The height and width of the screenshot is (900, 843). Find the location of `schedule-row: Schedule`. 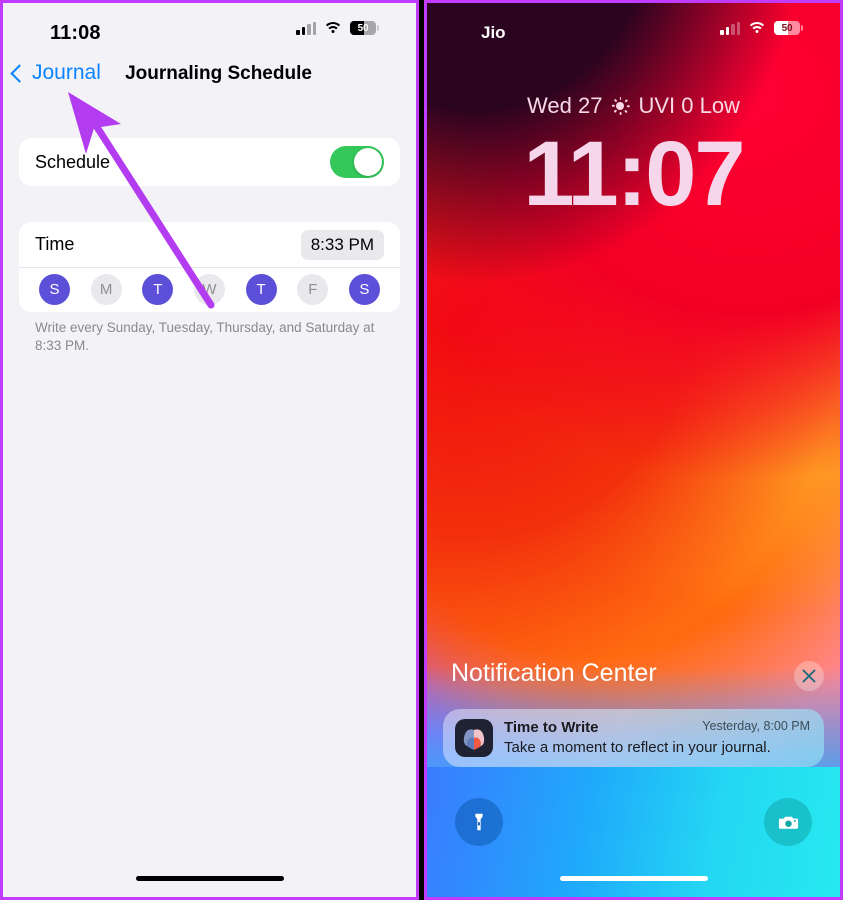

schedule-row: Schedule is located at coordinates (209, 162).